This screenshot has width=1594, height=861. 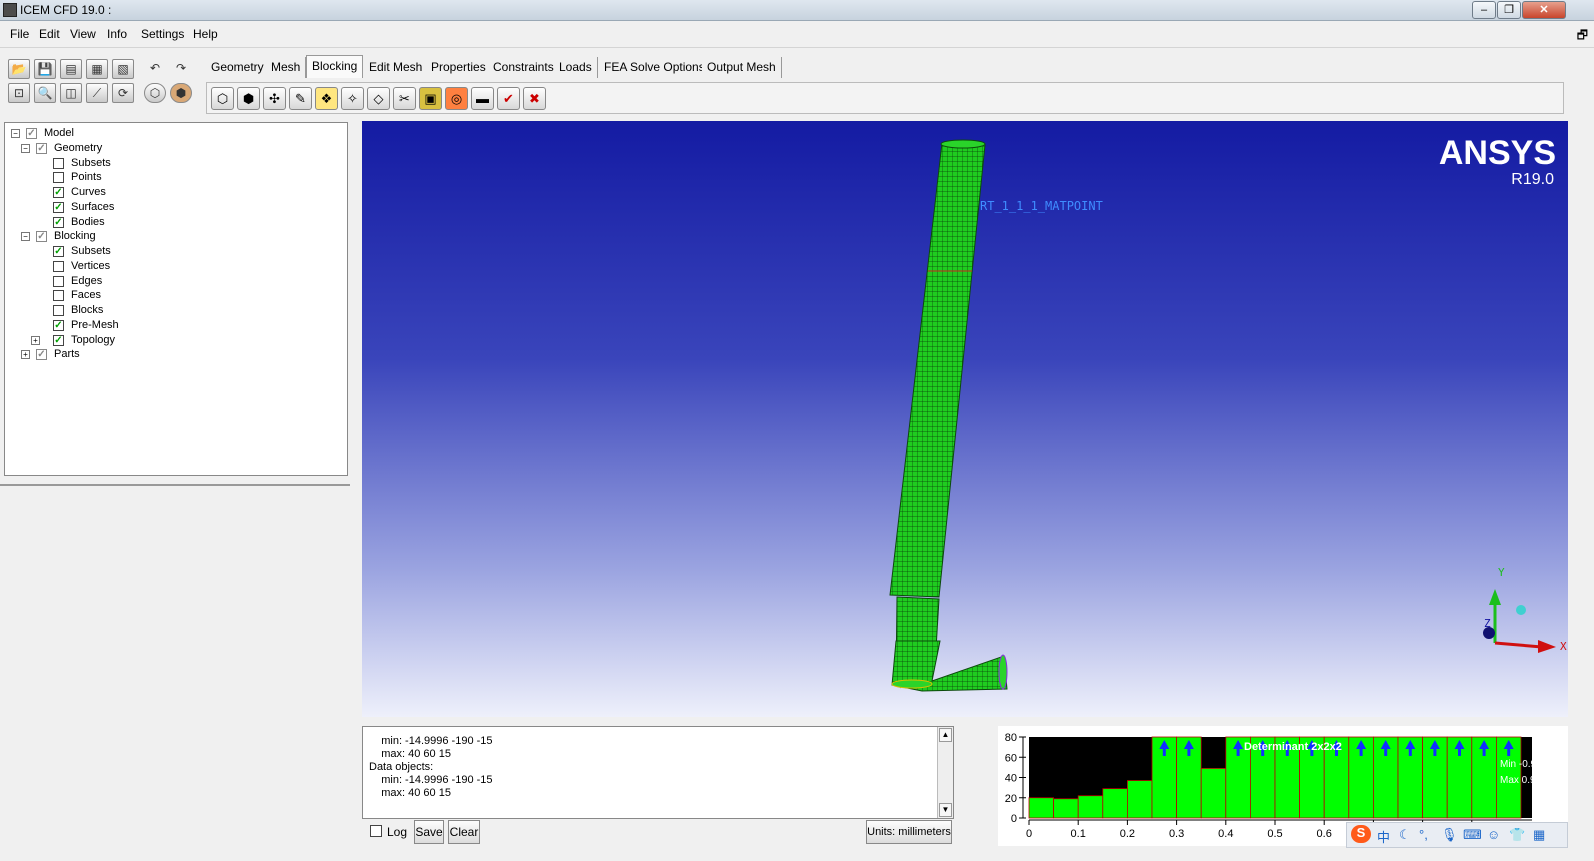 What do you see at coordinates (222, 98) in the screenshot?
I see `create-block-icon: ⬡` at bounding box center [222, 98].